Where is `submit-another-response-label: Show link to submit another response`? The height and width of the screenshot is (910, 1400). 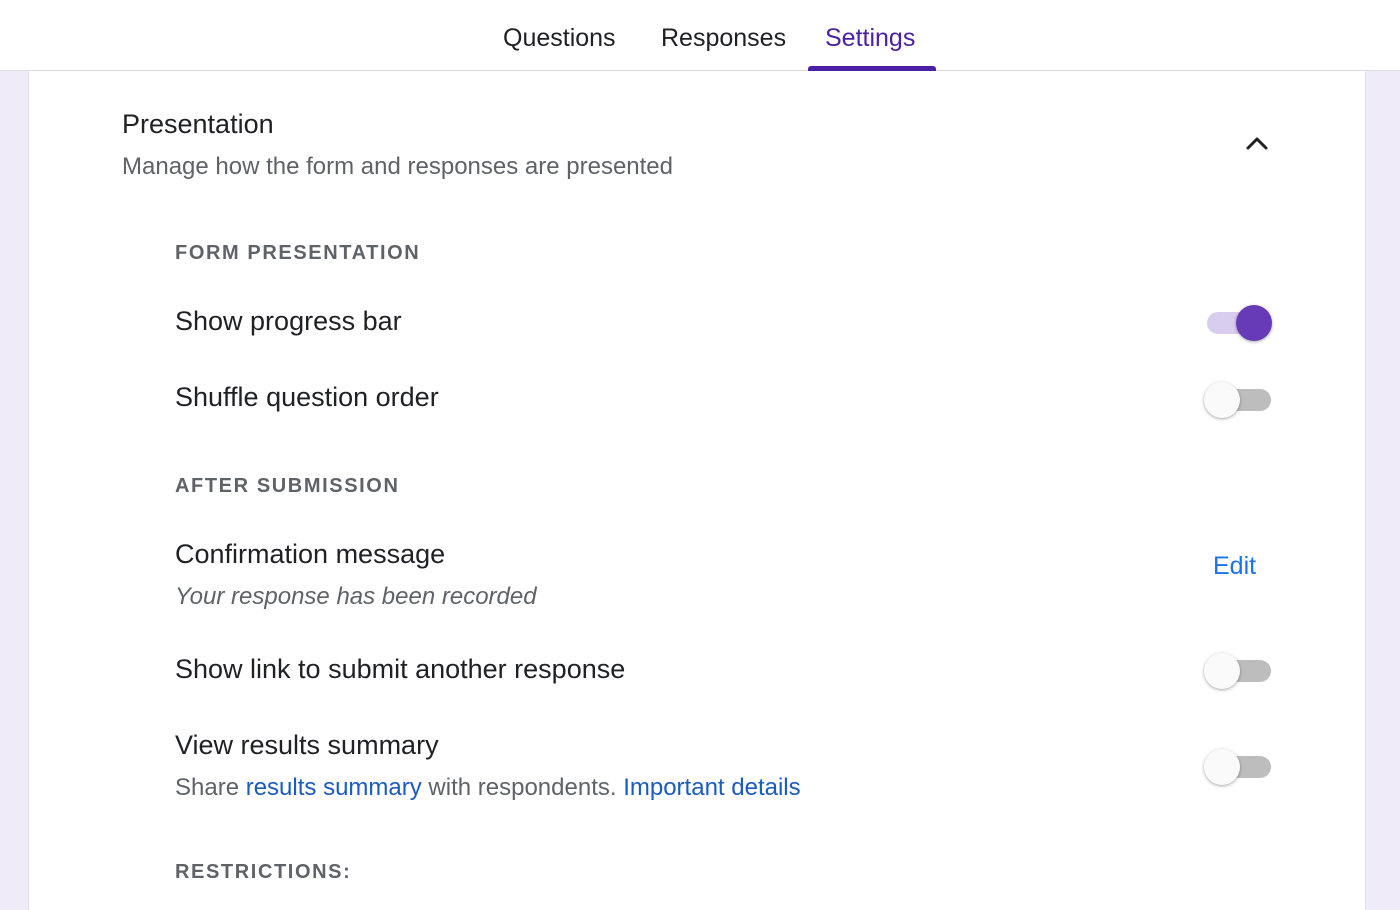 submit-another-response-label: Show link to submit another response is located at coordinates (400, 669).